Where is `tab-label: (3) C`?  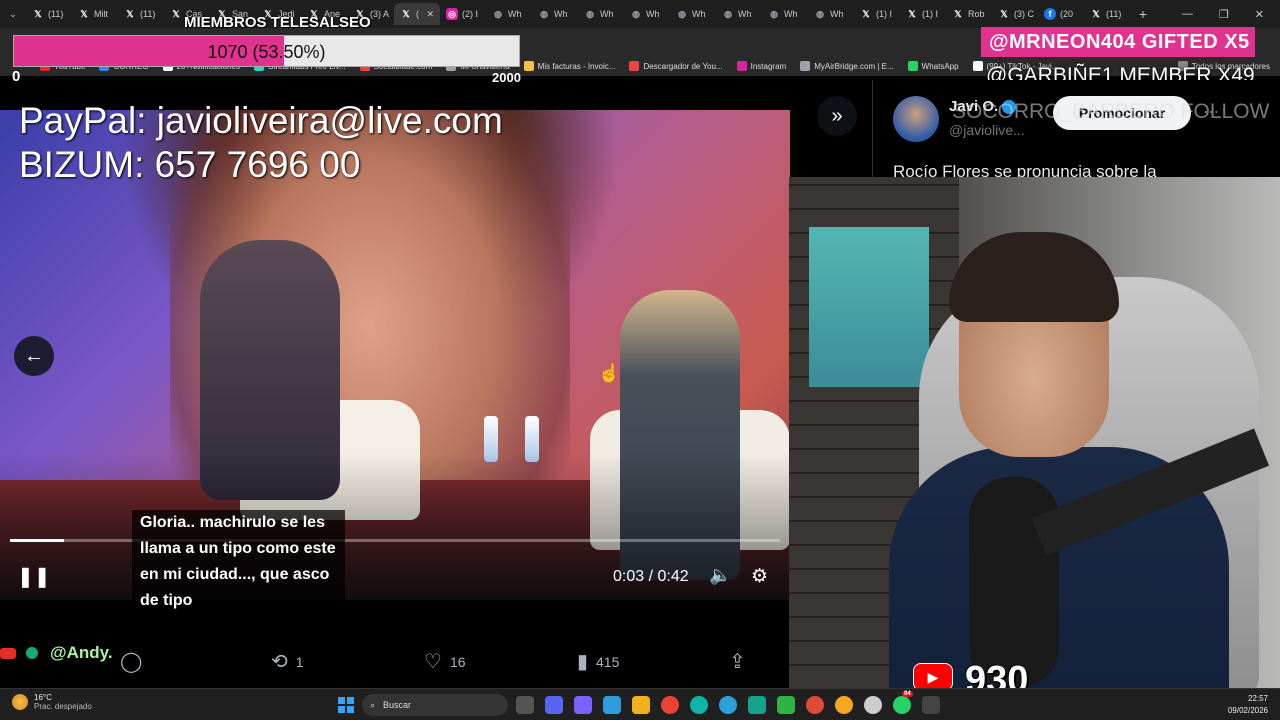 tab-label: (3) C is located at coordinates (1024, 14).